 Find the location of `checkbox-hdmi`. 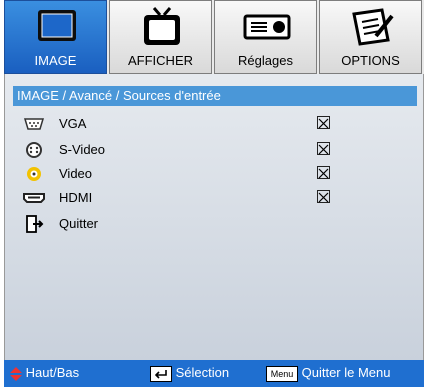

checkbox-hdmi is located at coordinates (323, 196).